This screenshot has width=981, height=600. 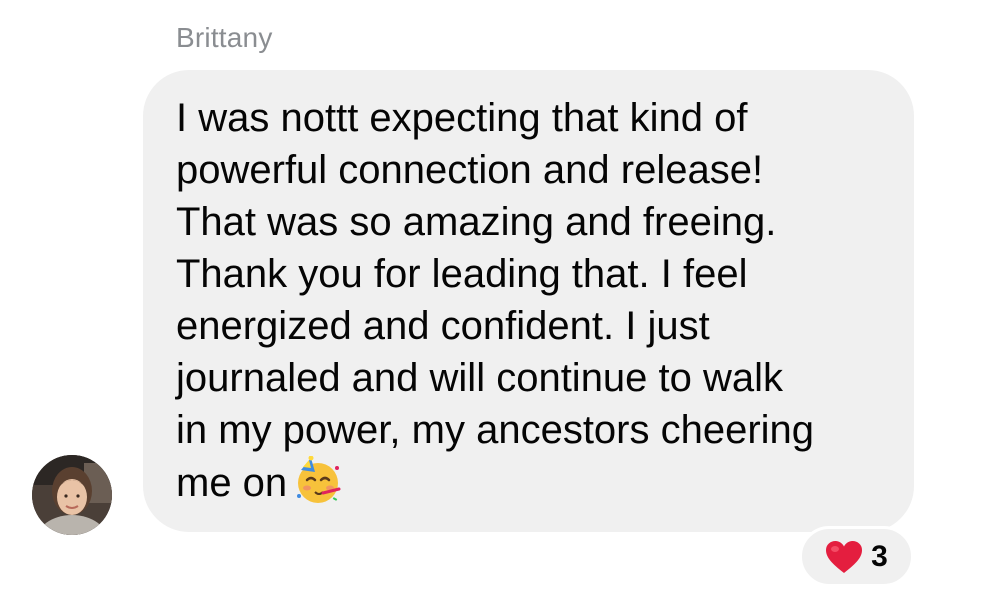 I want to click on reaction-badge: 3, so click(x=856, y=556).